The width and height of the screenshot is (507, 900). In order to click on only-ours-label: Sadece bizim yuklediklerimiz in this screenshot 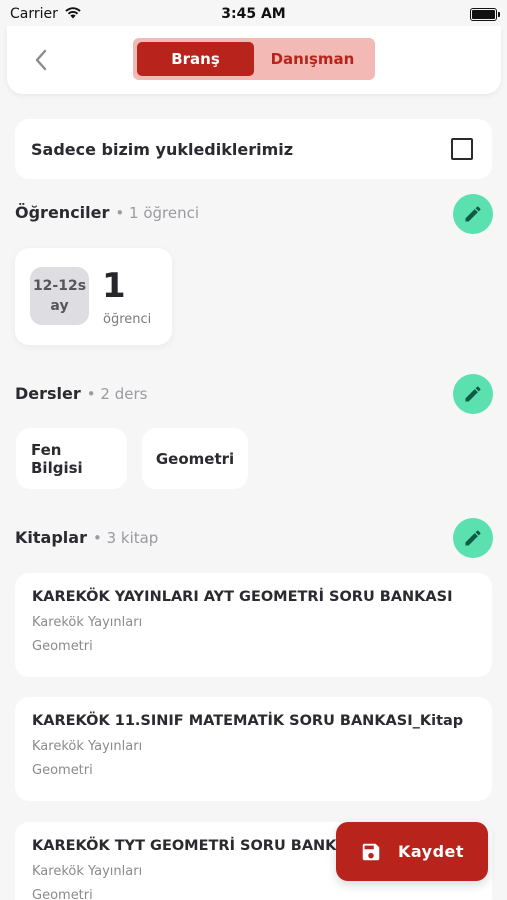, I will do `click(162, 149)`.